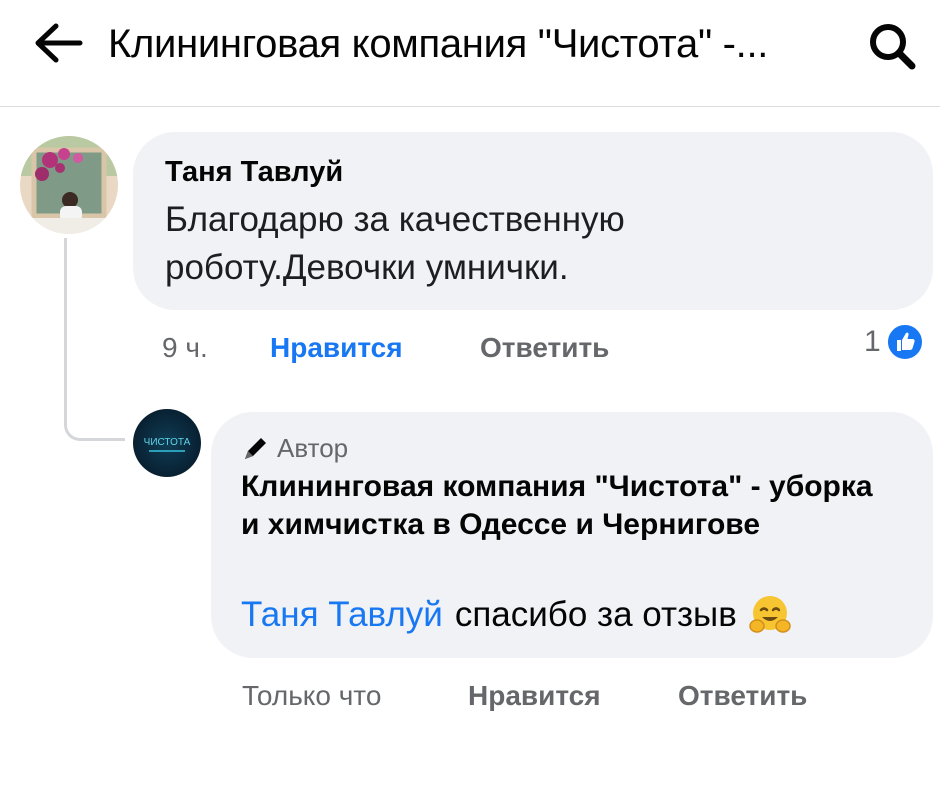 This screenshot has height=788, width=940. Describe the element at coordinates (904, 342) in the screenshot. I see `thumbs-up-icon` at that location.